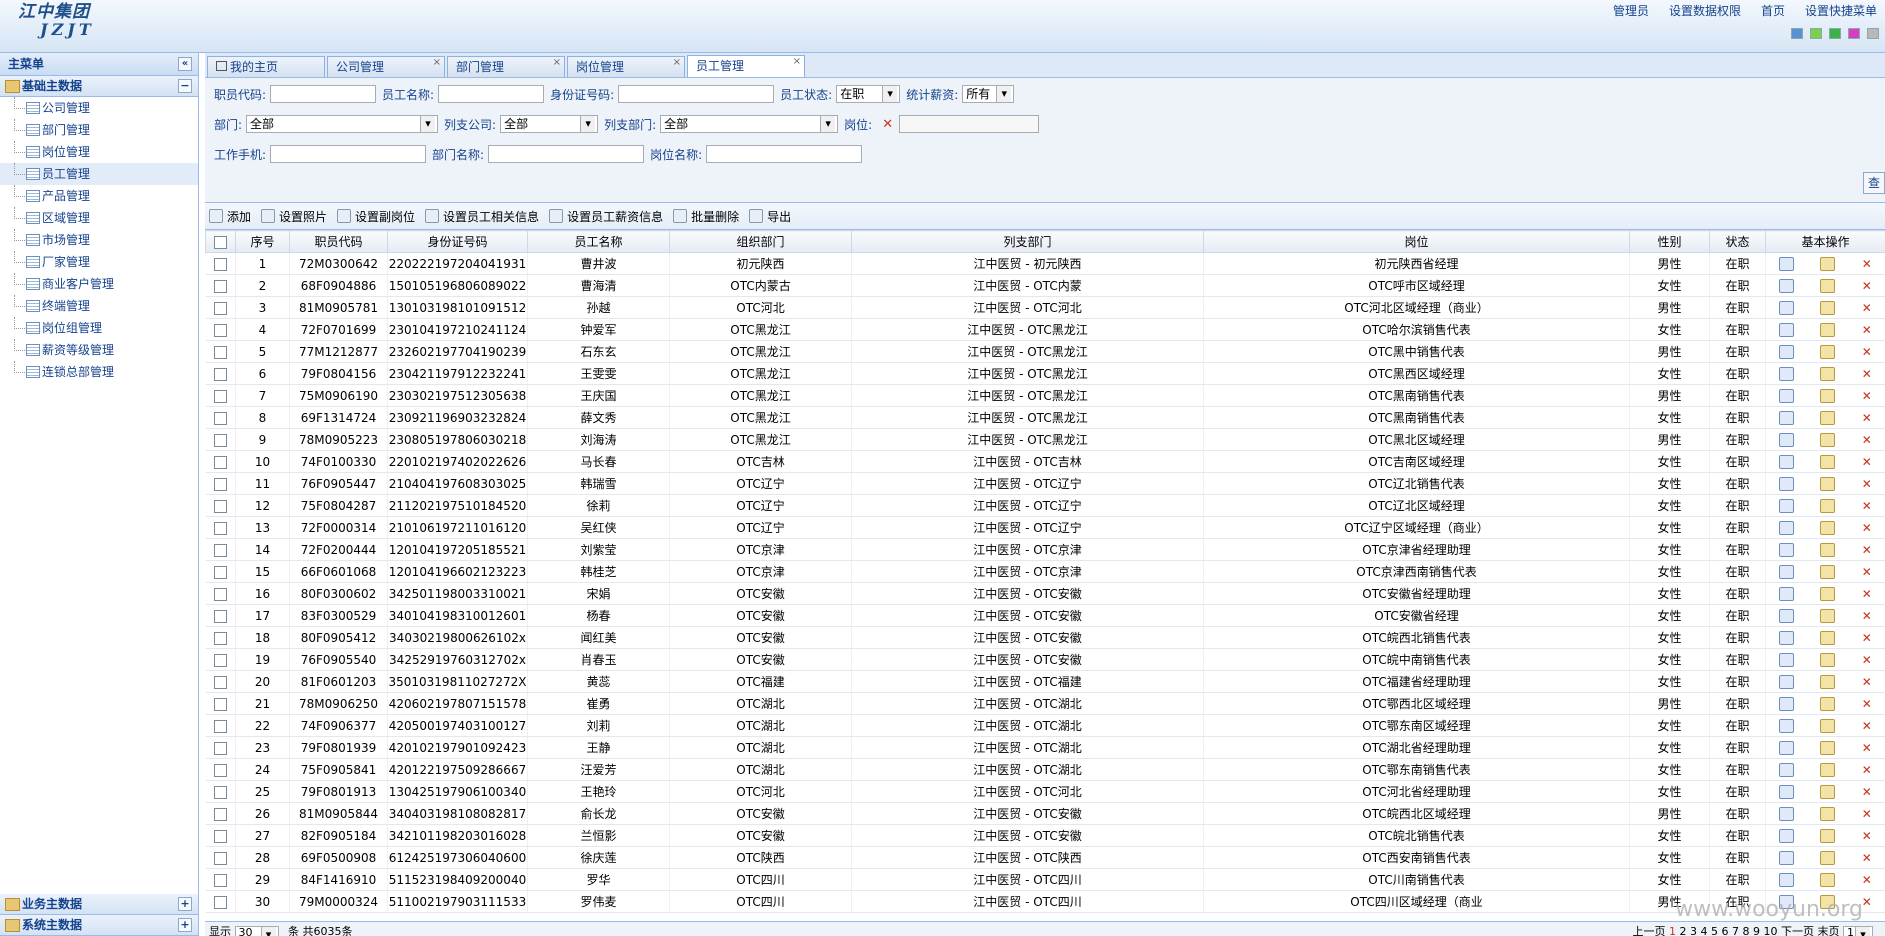 The height and width of the screenshot is (936, 1885). I want to click on data-permission-link: 设置数据权限, so click(1705, 10).